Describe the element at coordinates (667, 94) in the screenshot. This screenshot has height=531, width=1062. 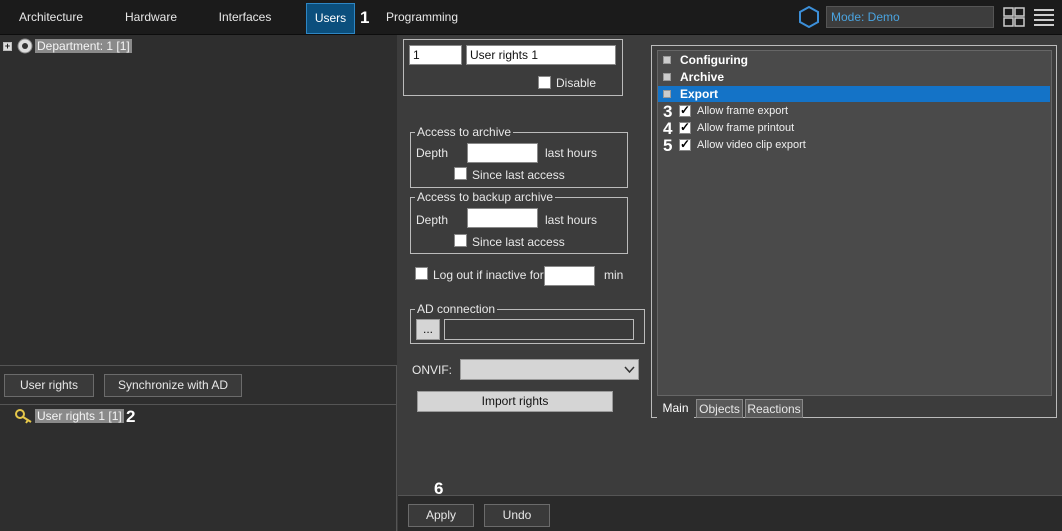
I see `collapse-icon` at that location.